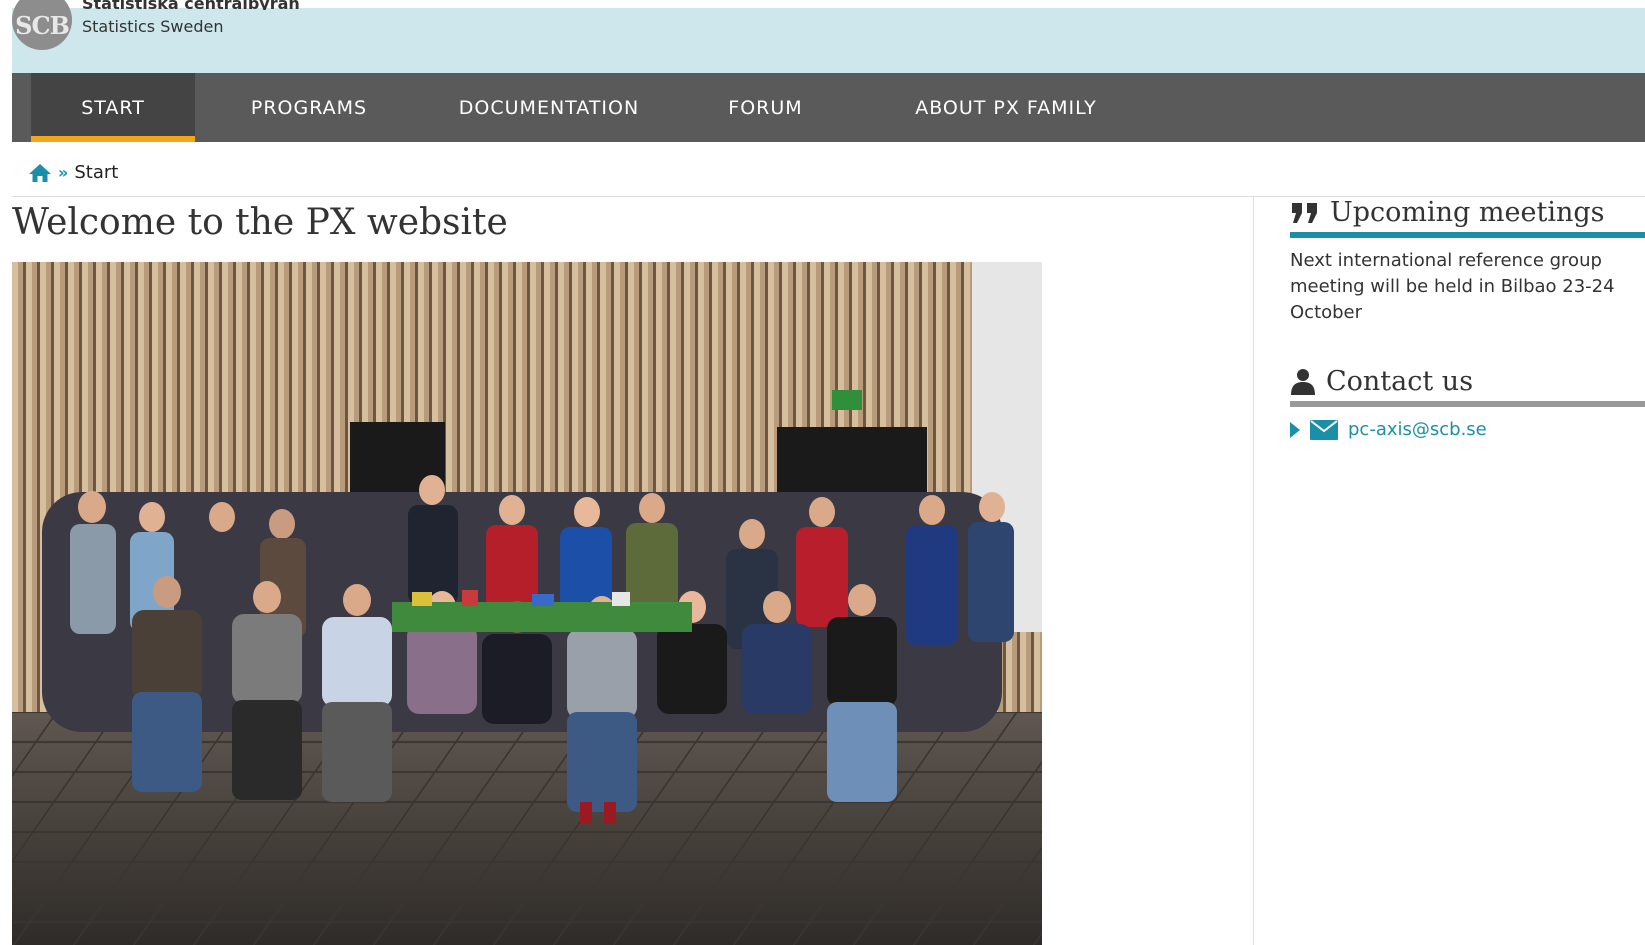 The width and height of the screenshot is (1645, 945). I want to click on nav-item-about-px-family: ABOUT PX FAMILY, so click(1006, 107).